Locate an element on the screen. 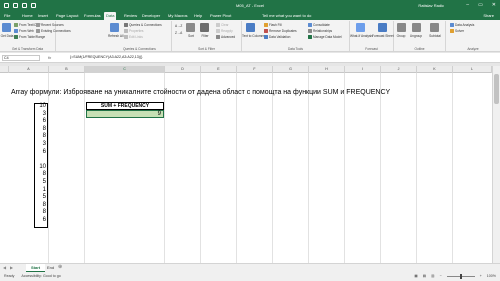  zoom-level: 100% is located at coordinates (491, 276).